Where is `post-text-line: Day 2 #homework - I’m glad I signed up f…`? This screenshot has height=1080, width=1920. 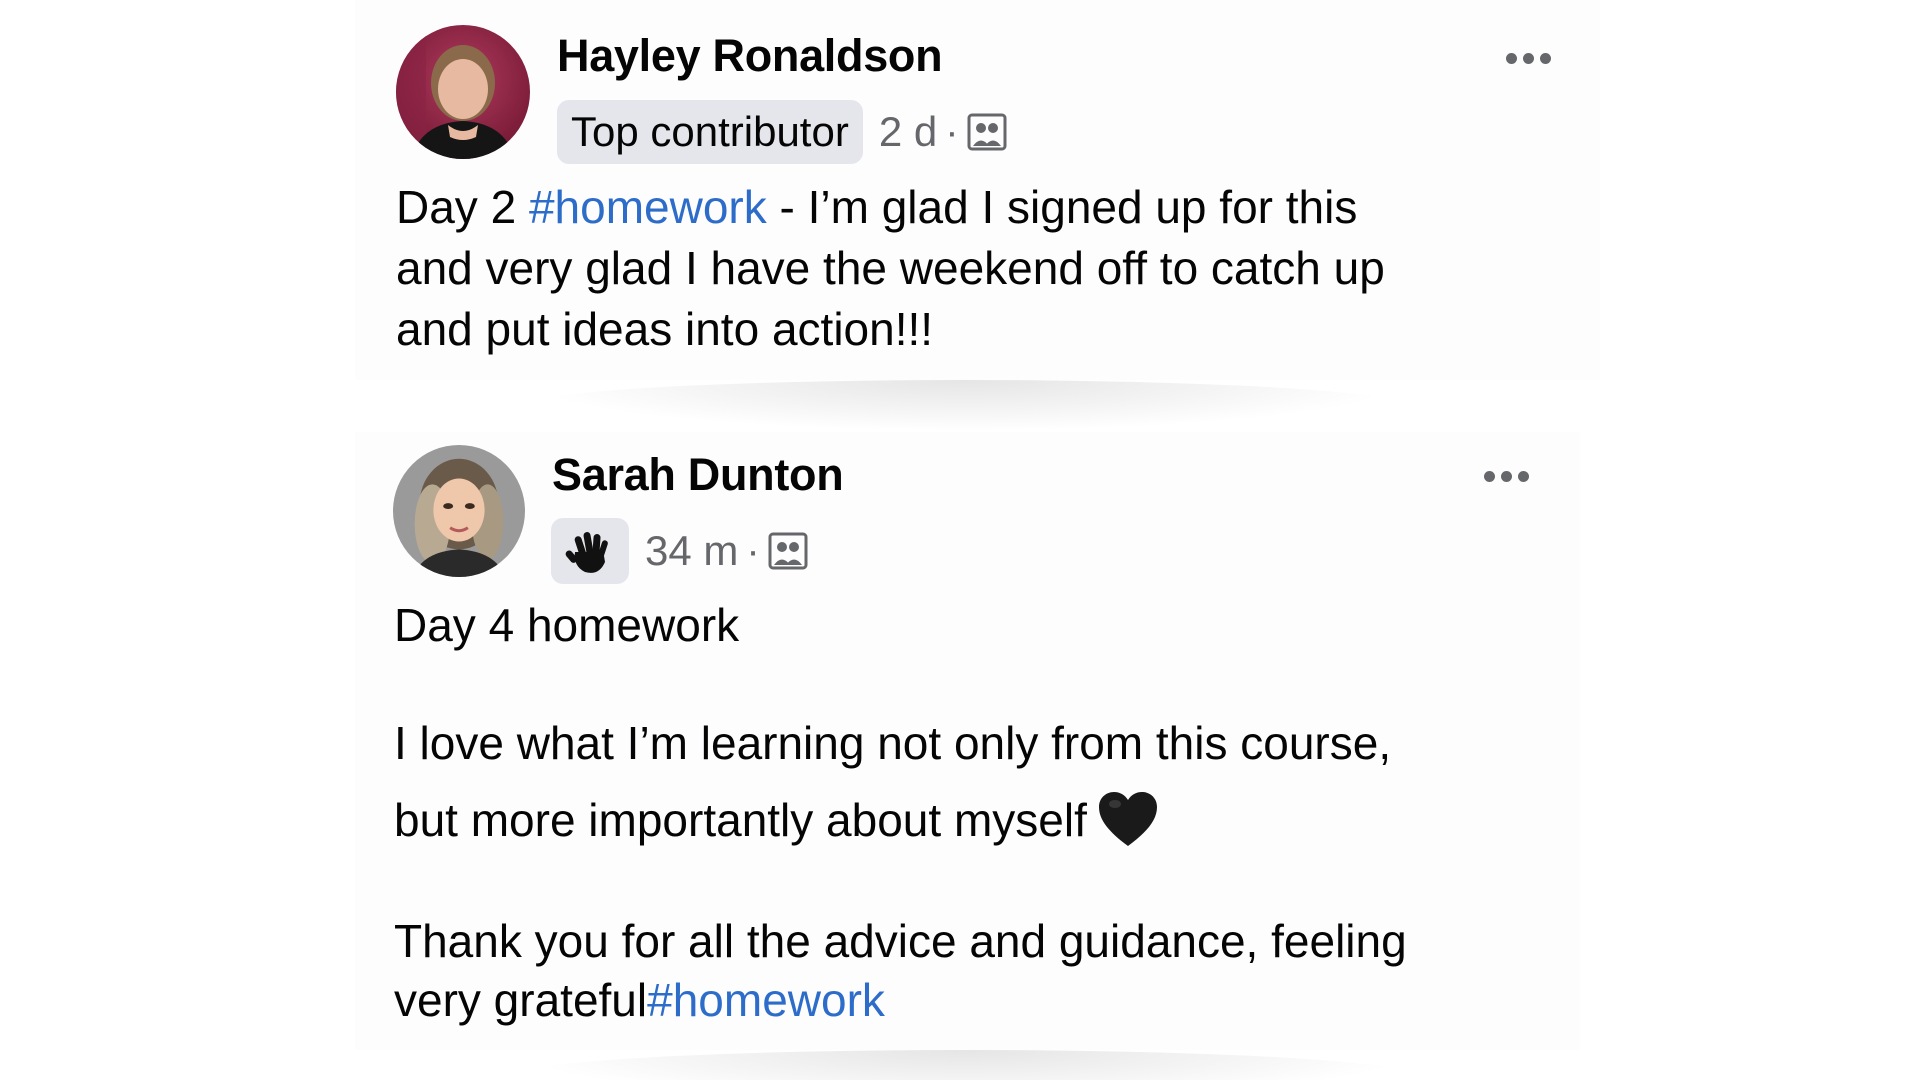
post-text-line: Day 2 #homework - I’m glad I signed up f… is located at coordinates (876, 207).